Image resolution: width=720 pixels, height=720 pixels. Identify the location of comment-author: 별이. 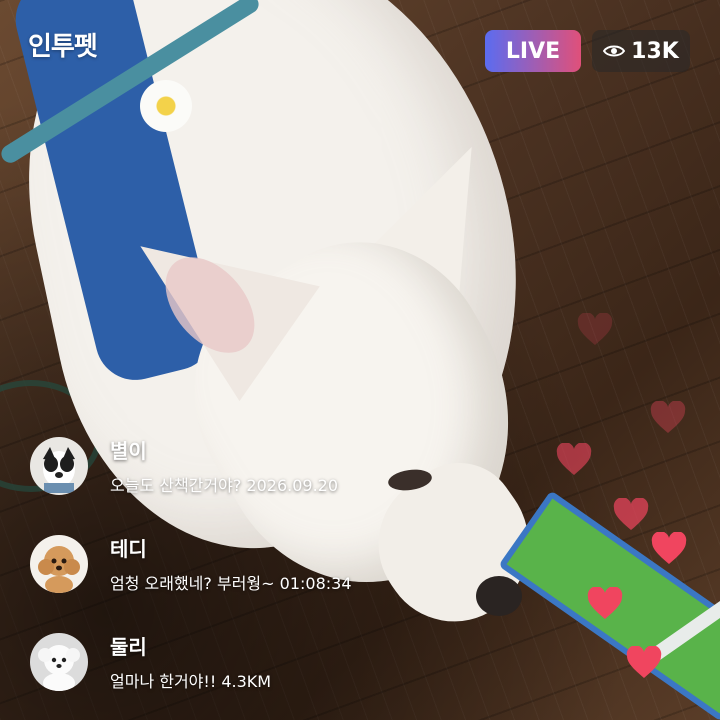
(128, 451).